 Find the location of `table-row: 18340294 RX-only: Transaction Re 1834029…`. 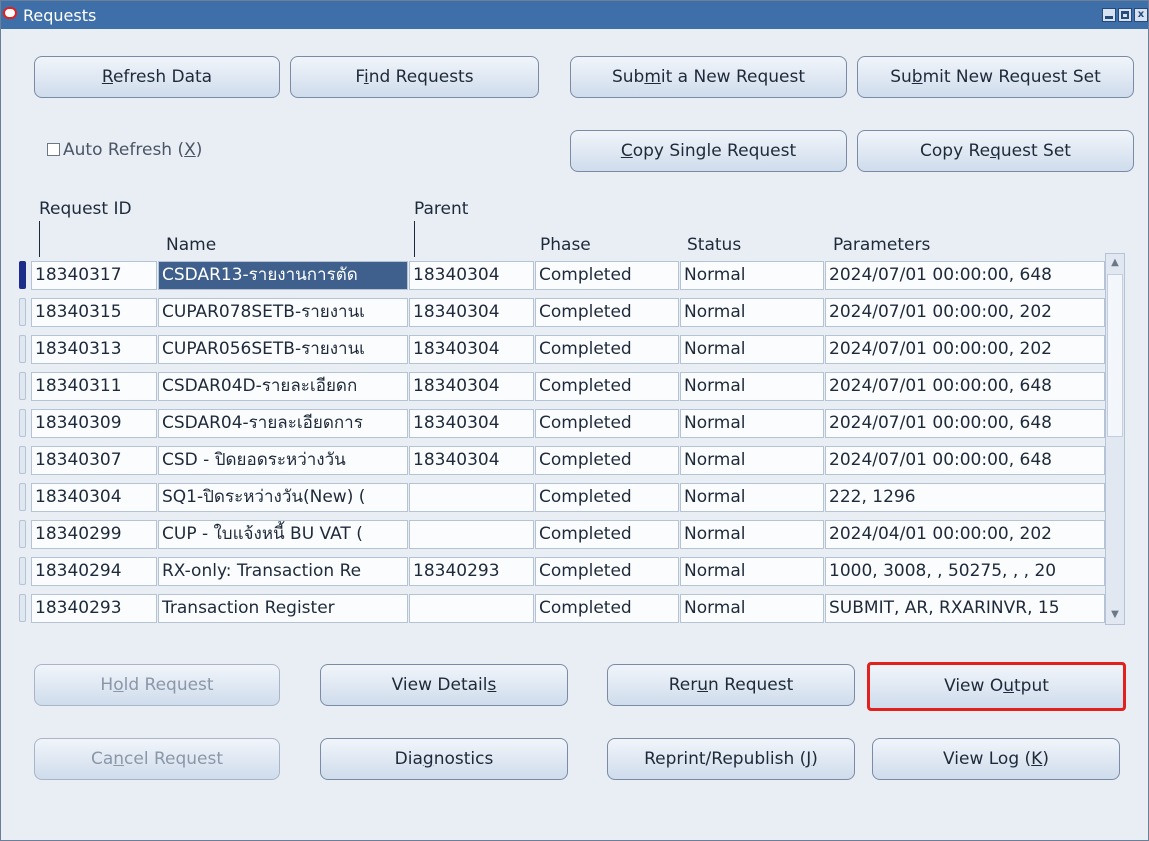

table-row: 18340294 RX-only: Transaction Re 1834029… is located at coordinates (561, 569).